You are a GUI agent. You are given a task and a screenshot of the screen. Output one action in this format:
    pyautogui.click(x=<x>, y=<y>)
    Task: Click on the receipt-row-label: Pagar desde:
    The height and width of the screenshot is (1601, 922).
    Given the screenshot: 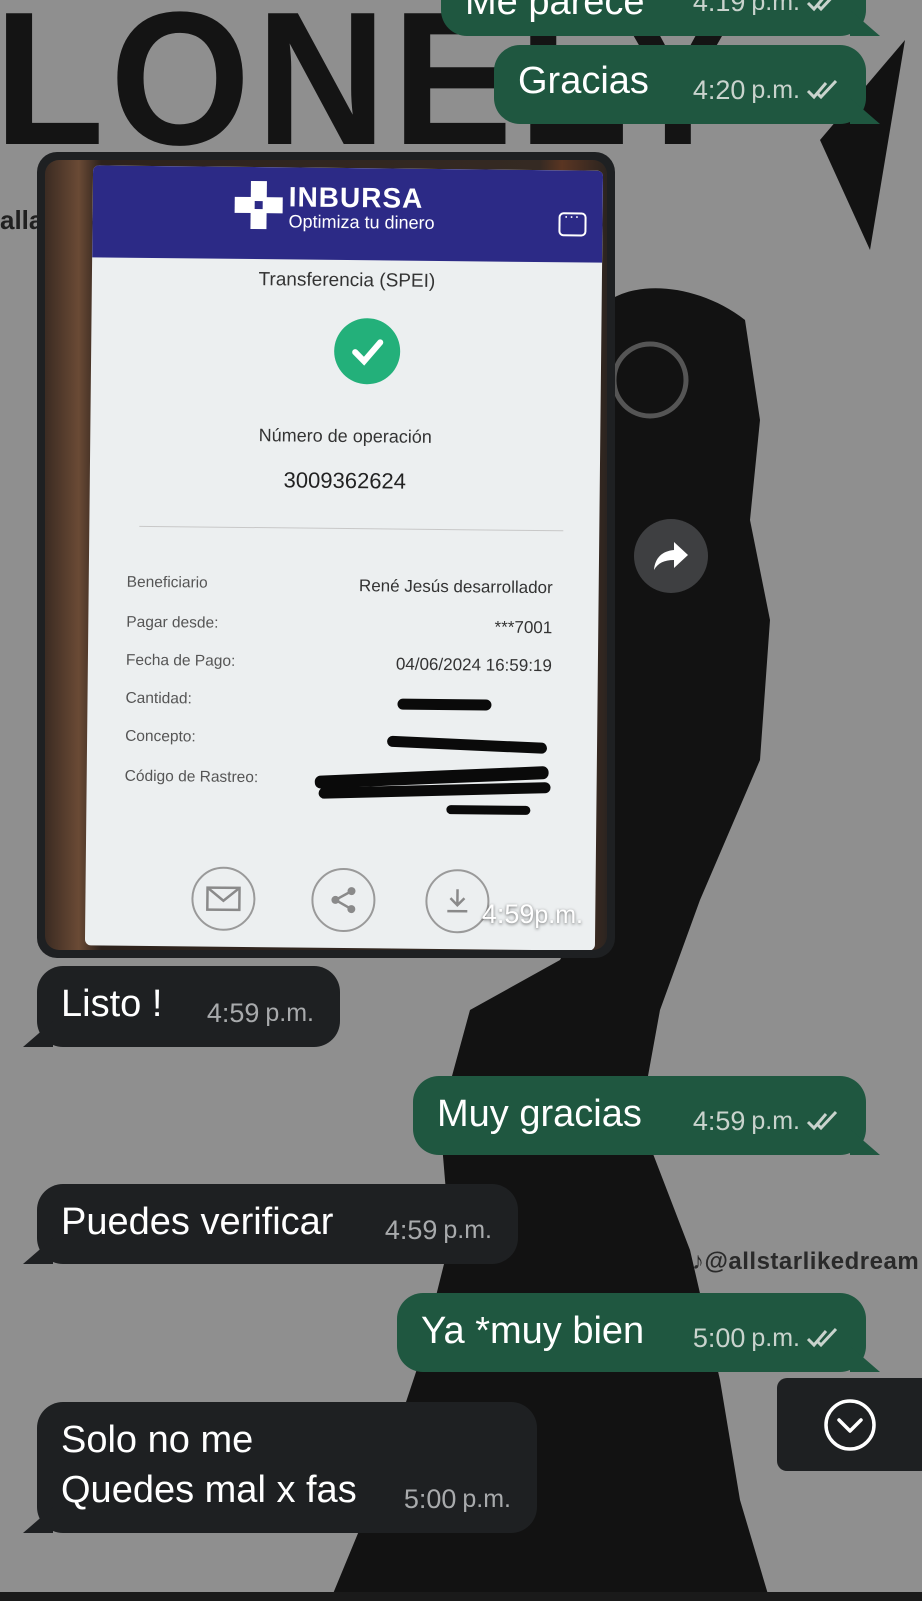 What is the action you would take?
    pyautogui.click(x=172, y=622)
    